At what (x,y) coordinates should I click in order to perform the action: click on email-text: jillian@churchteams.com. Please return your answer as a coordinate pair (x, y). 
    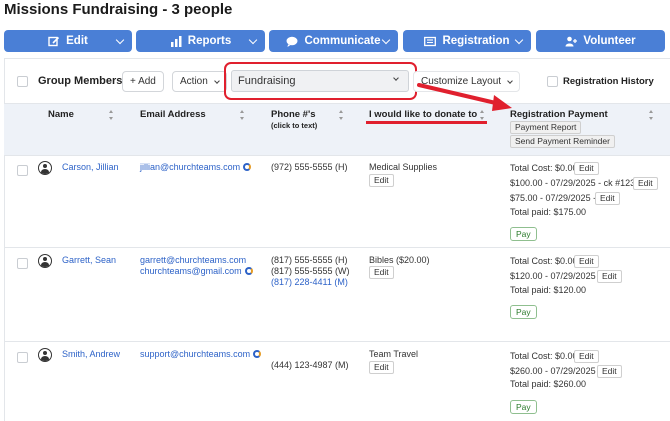
    Looking at the image, I should click on (190, 167).